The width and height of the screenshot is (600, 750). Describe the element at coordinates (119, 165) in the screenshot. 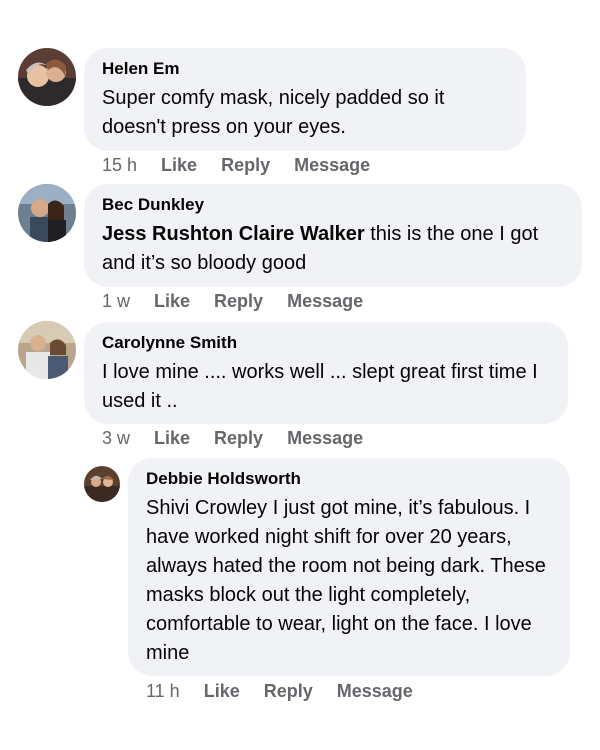

I see `comment-timestamp: 15 h` at that location.